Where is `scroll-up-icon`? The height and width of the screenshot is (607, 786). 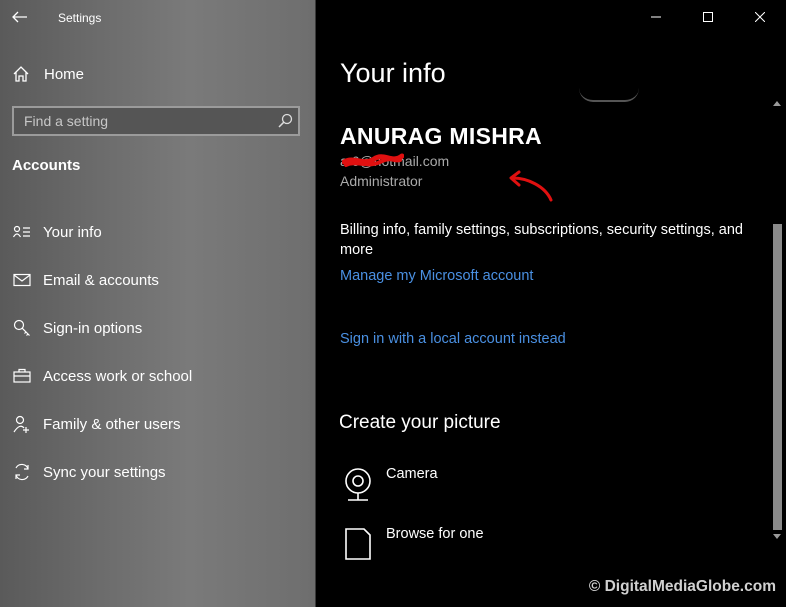 scroll-up-icon is located at coordinates (777, 103).